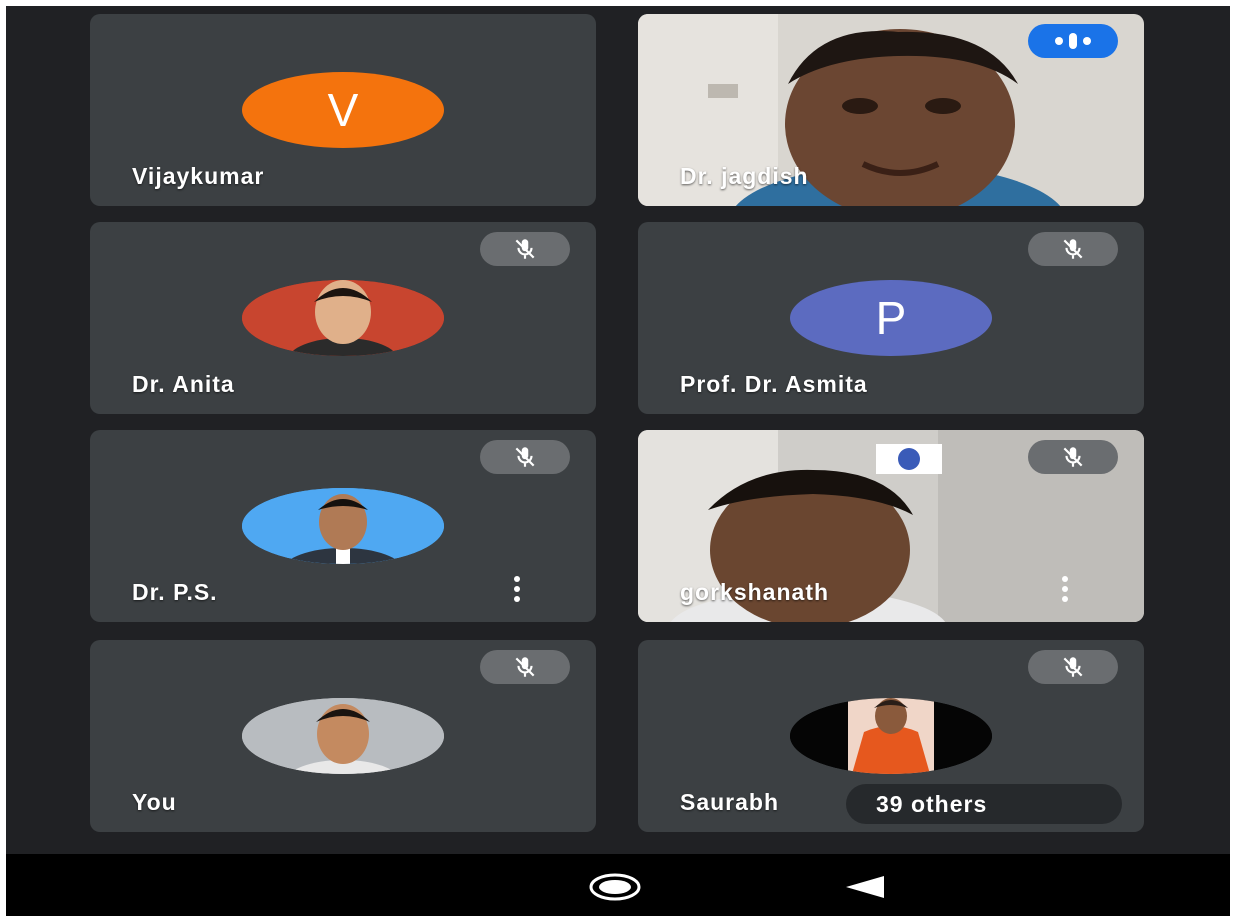 This screenshot has height=916, width=1248. I want to click on avatar-letter: V, so click(343, 110).